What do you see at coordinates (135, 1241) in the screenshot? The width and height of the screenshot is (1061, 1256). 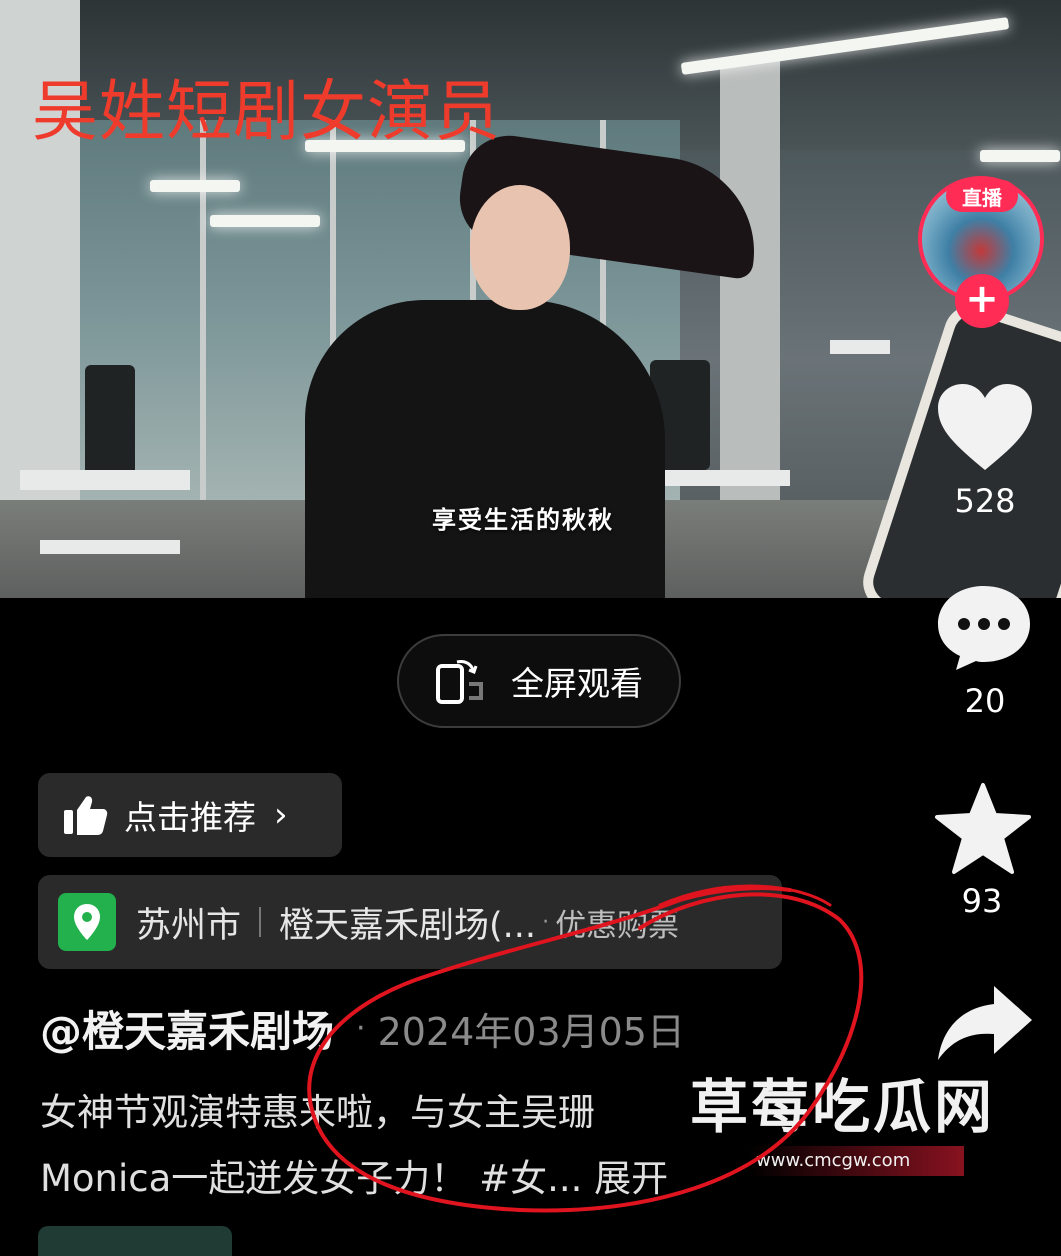 I see `bottom-chip` at bounding box center [135, 1241].